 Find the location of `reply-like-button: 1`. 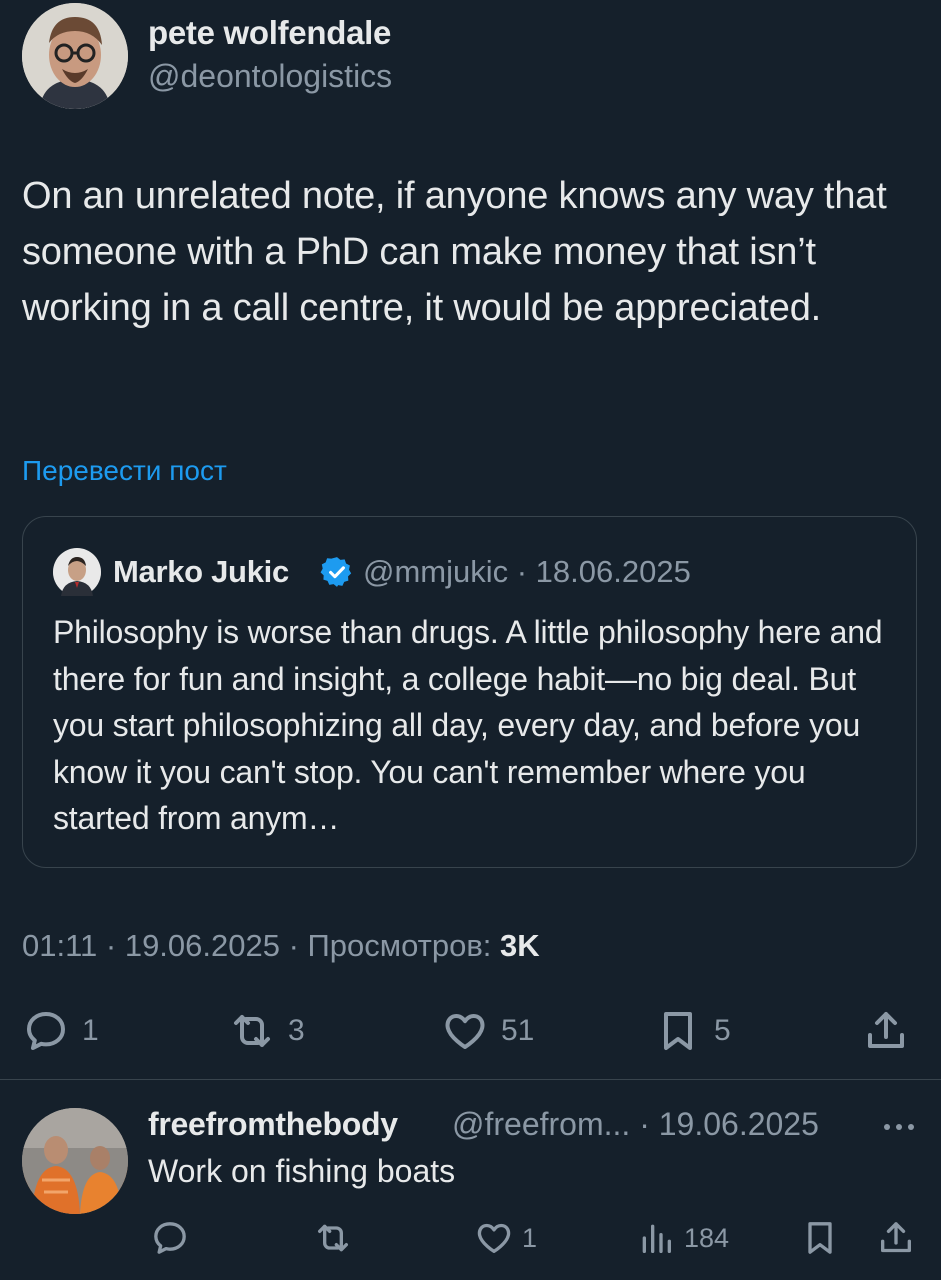

reply-like-button: 1 is located at coordinates (505, 1238).